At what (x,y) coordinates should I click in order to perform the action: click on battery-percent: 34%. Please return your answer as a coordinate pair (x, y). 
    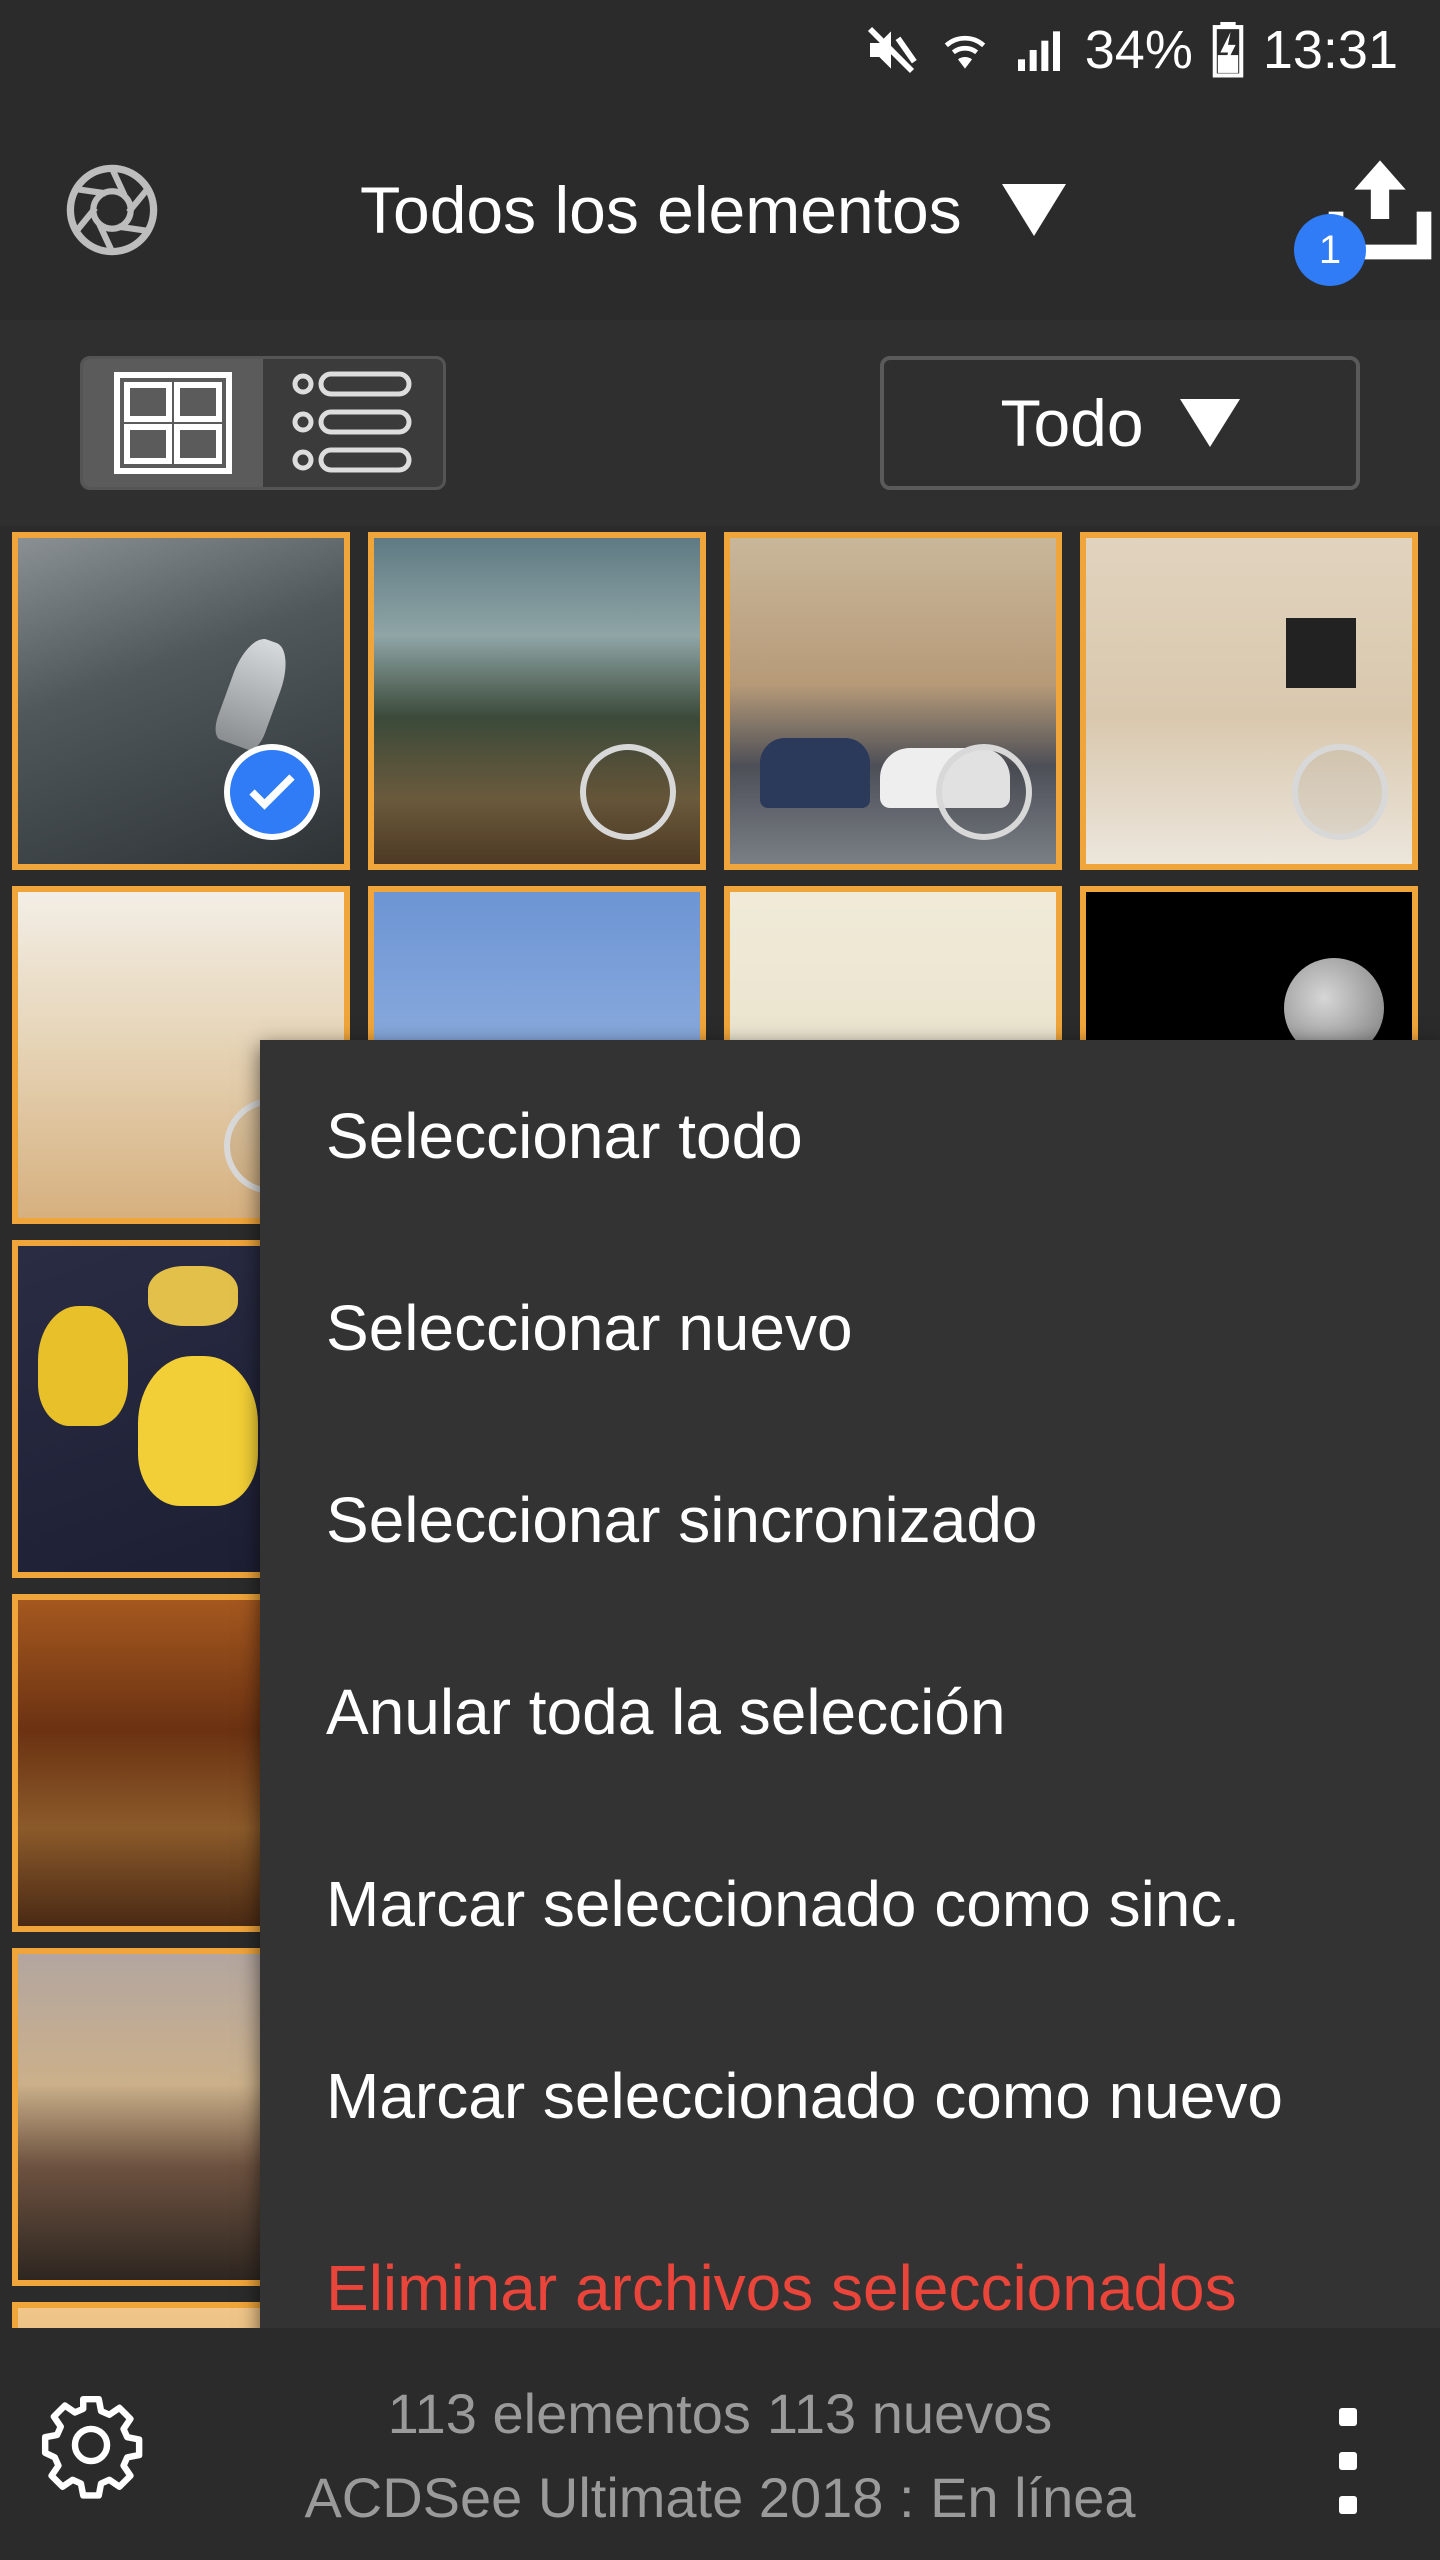
    Looking at the image, I should click on (1138, 50).